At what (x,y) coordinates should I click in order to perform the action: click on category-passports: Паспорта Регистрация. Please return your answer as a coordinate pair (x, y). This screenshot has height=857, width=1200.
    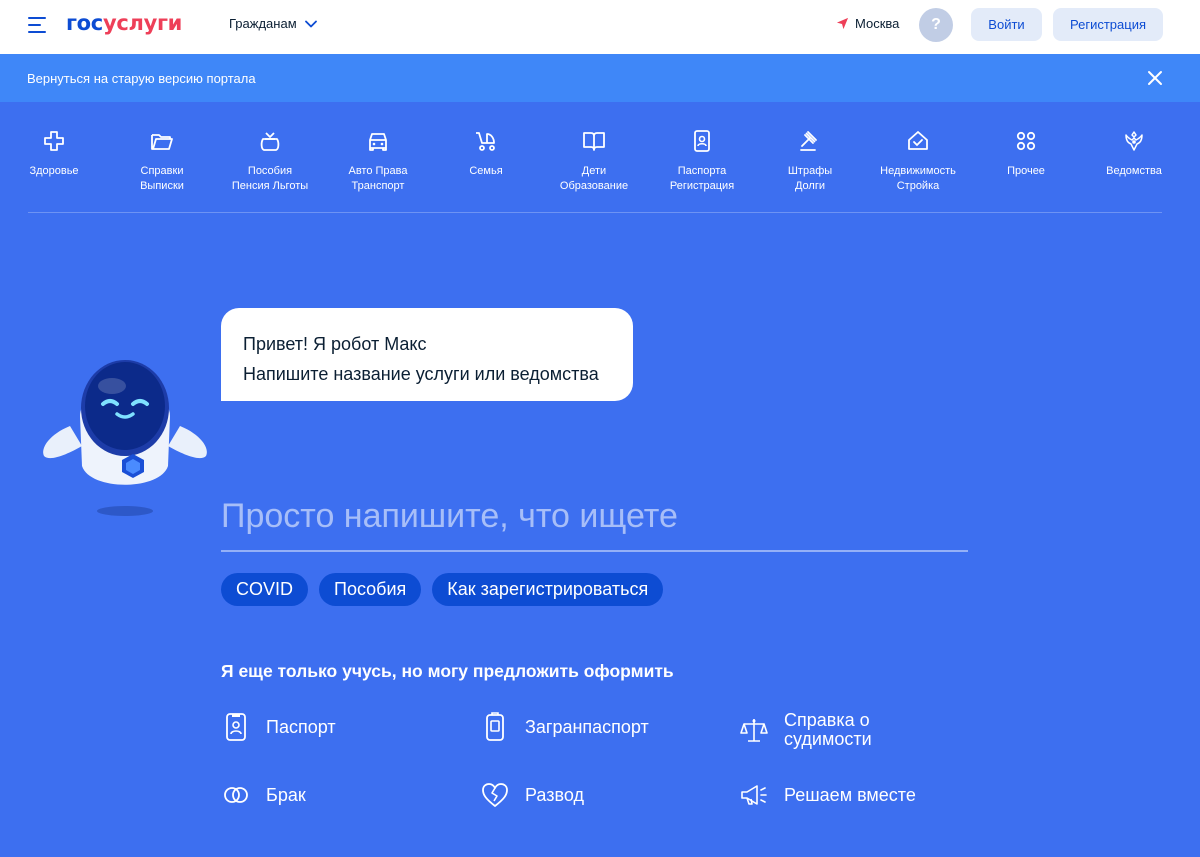
    Looking at the image, I should click on (702, 148).